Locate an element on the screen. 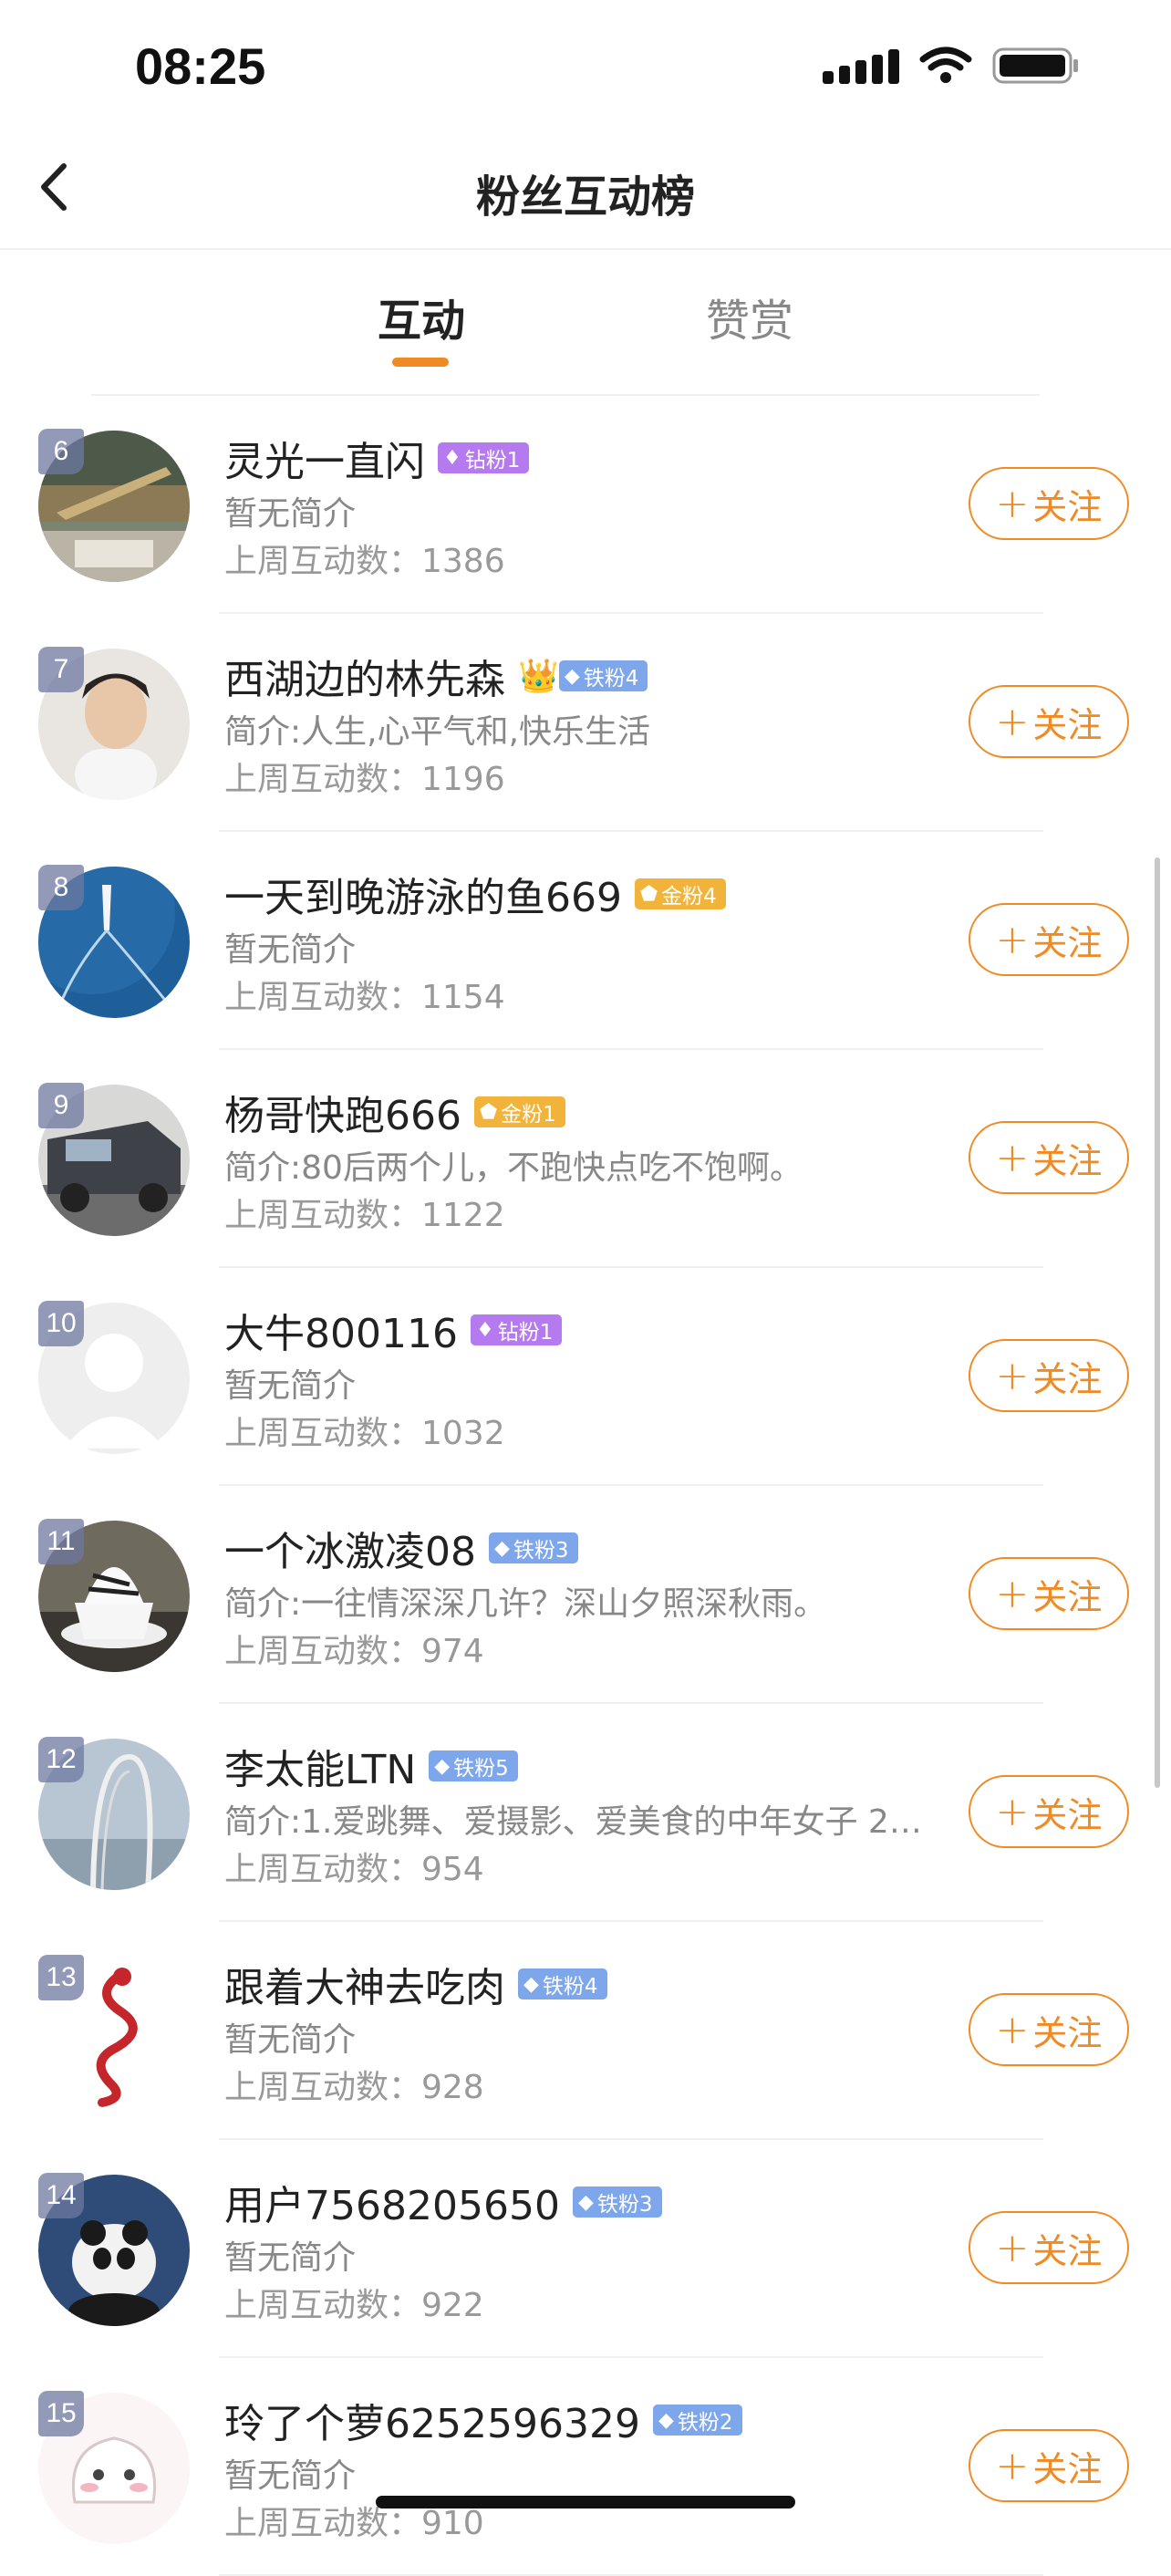 The height and width of the screenshot is (2576, 1171). list-item: 13 跟着大神去吃肉 ◆ 铁粉4 暂无简介 上周互动数：928 + 关注 is located at coordinates (585, 2031).